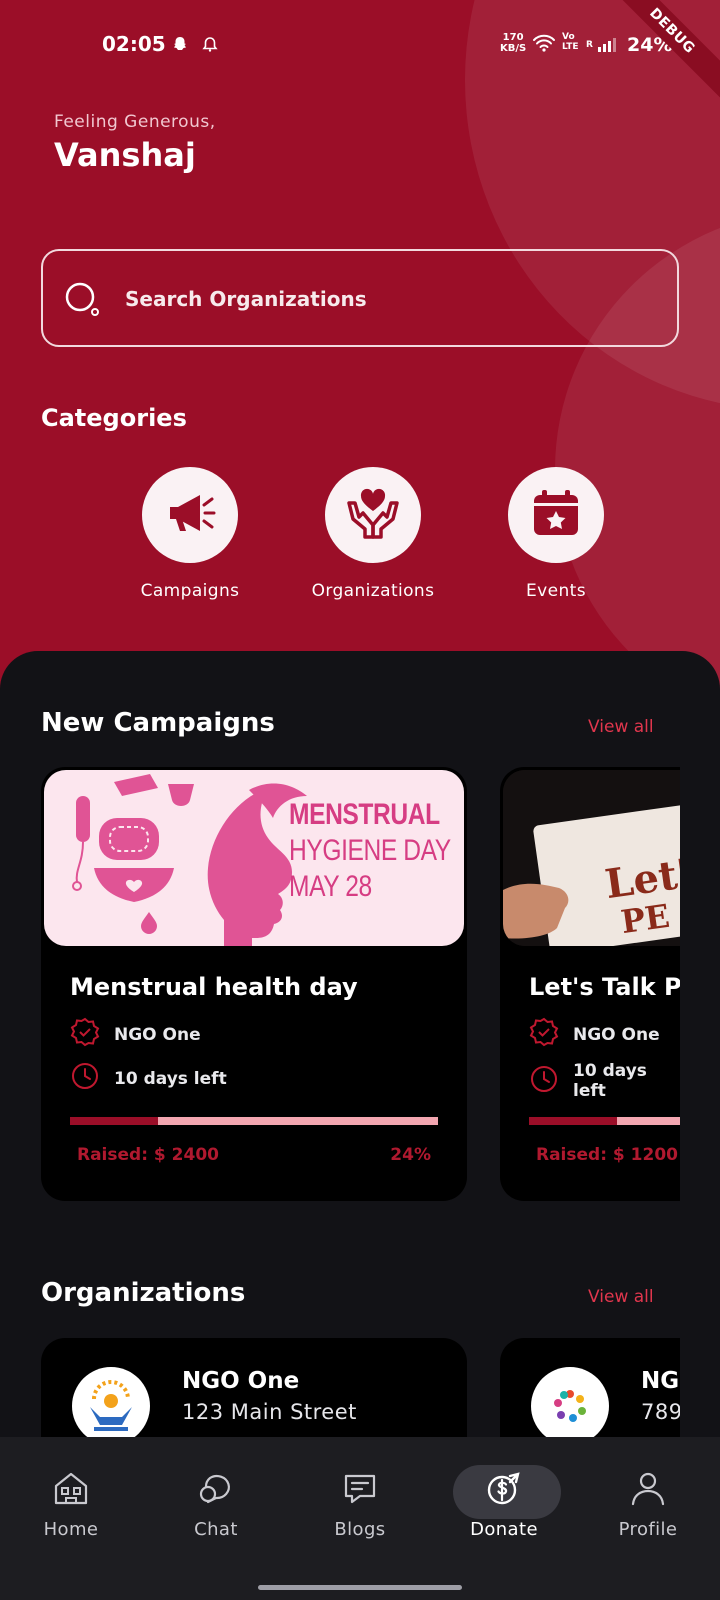 This screenshot has width=720, height=1600. What do you see at coordinates (216, 1529) in the screenshot?
I see `nav-label: Chat` at bounding box center [216, 1529].